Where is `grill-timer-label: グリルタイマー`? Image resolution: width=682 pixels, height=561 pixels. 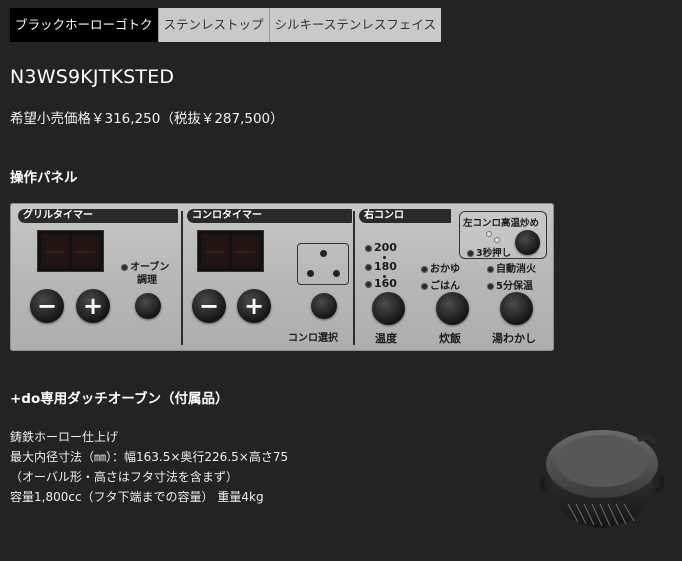 grill-timer-label: グリルタイマー is located at coordinates (98, 216).